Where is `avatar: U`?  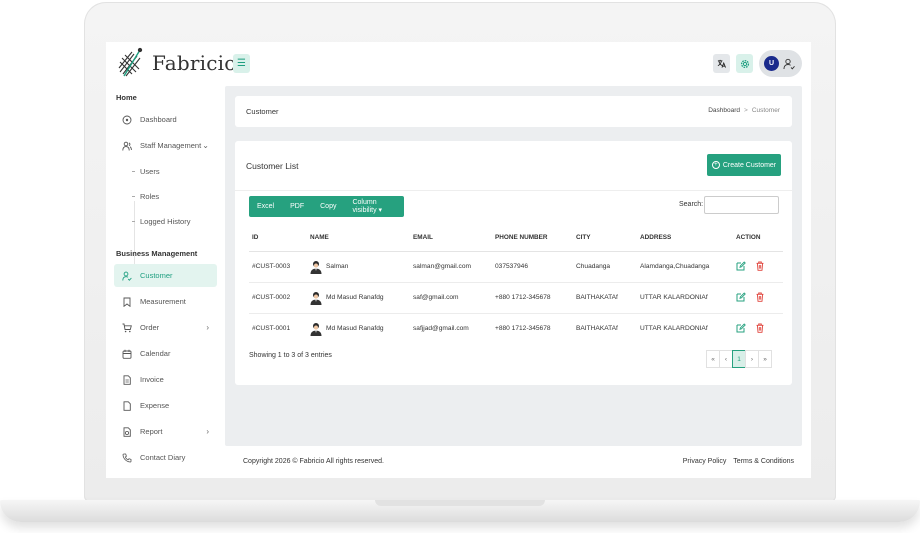 avatar: U is located at coordinates (771, 63).